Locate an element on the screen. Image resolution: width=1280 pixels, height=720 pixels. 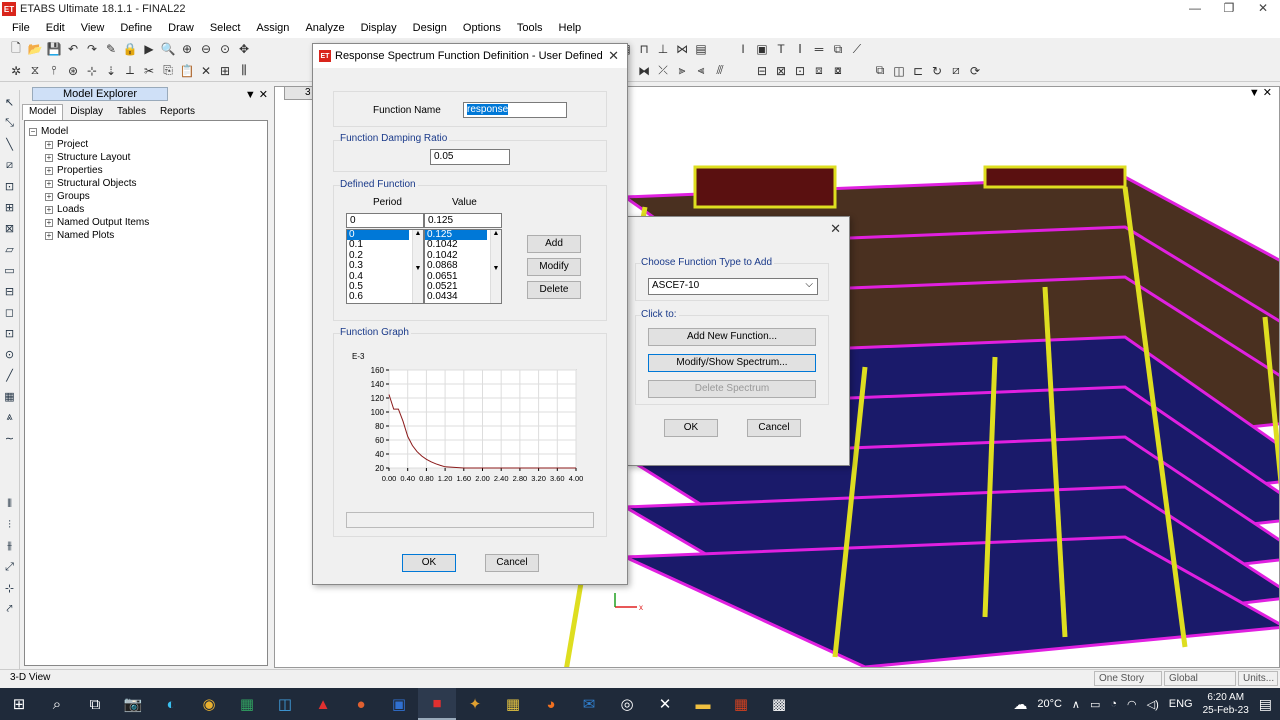
design-steel-icon: ⊟ is located at coordinates (762, 71).